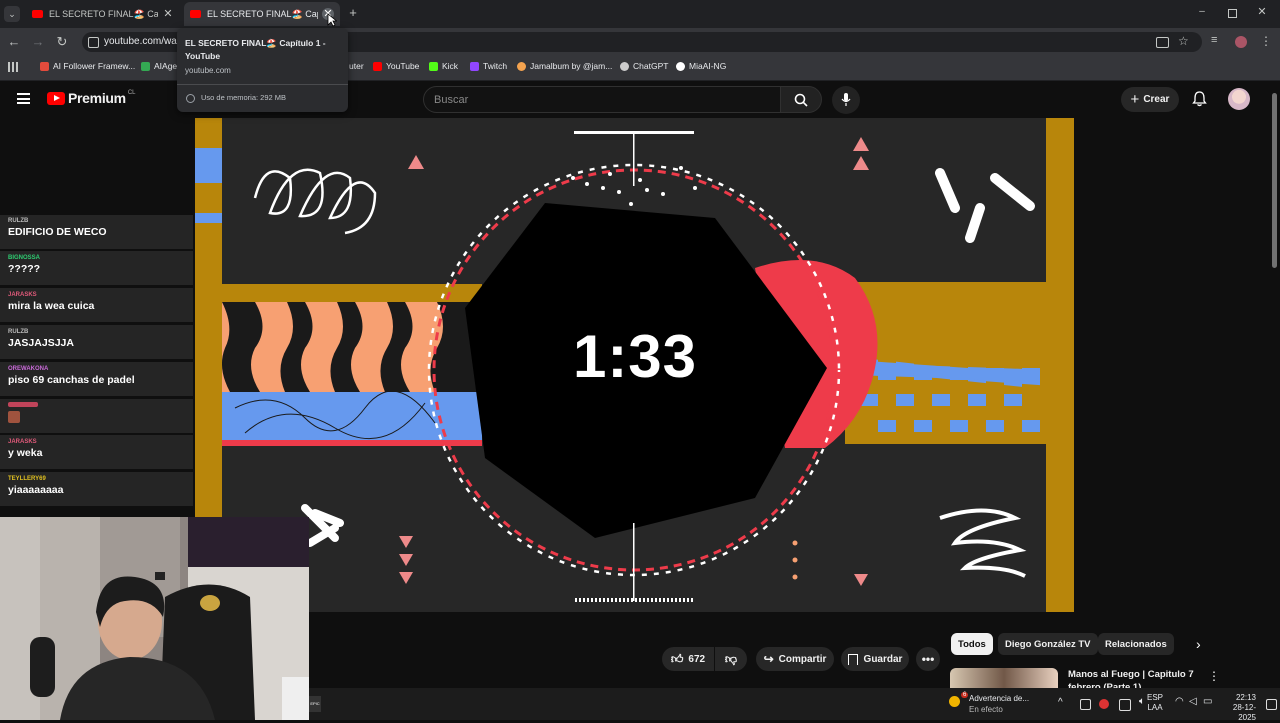  I want to click on more-actions-button: •••, so click(928, 659).